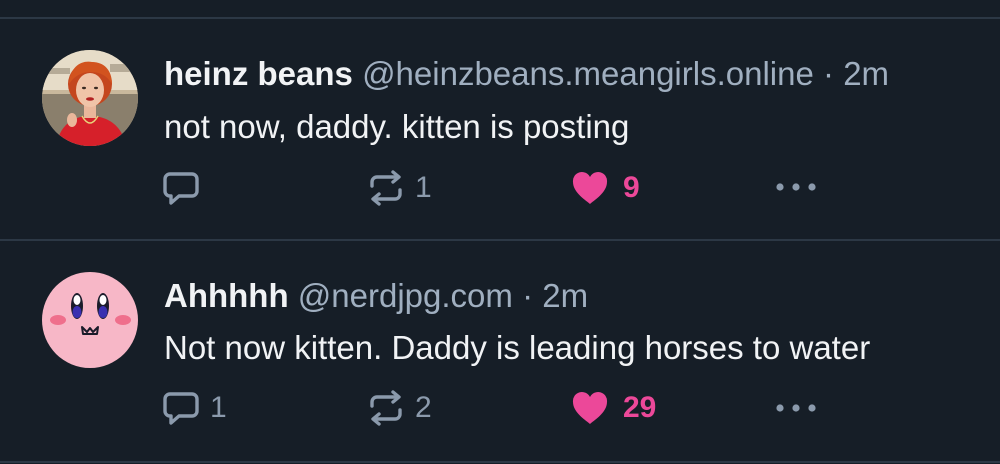  I want to click on redhead-woman-avatar-icon, so click(90, 98).